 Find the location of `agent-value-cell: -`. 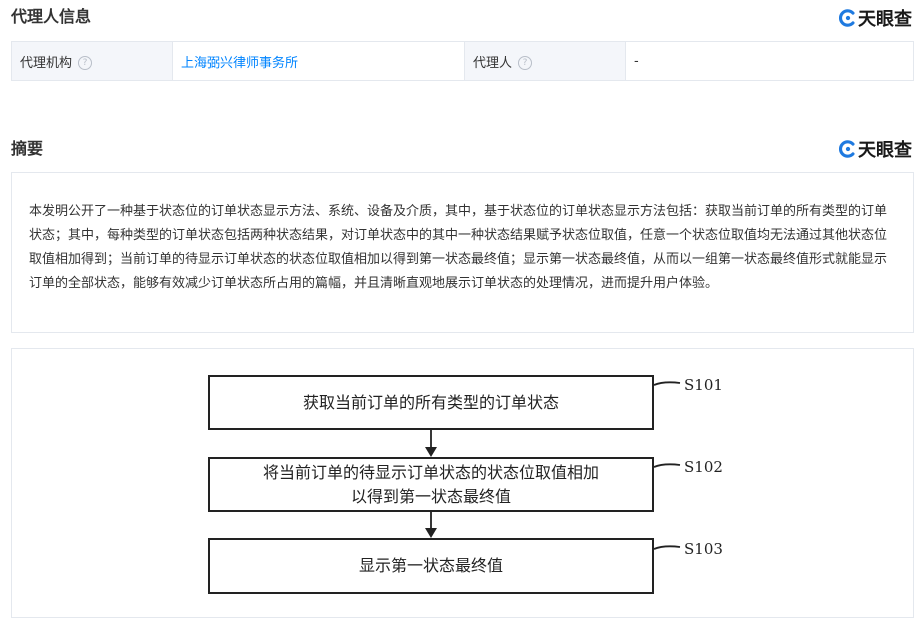

agent-value-cell: - is located at coordinates (769, 61).